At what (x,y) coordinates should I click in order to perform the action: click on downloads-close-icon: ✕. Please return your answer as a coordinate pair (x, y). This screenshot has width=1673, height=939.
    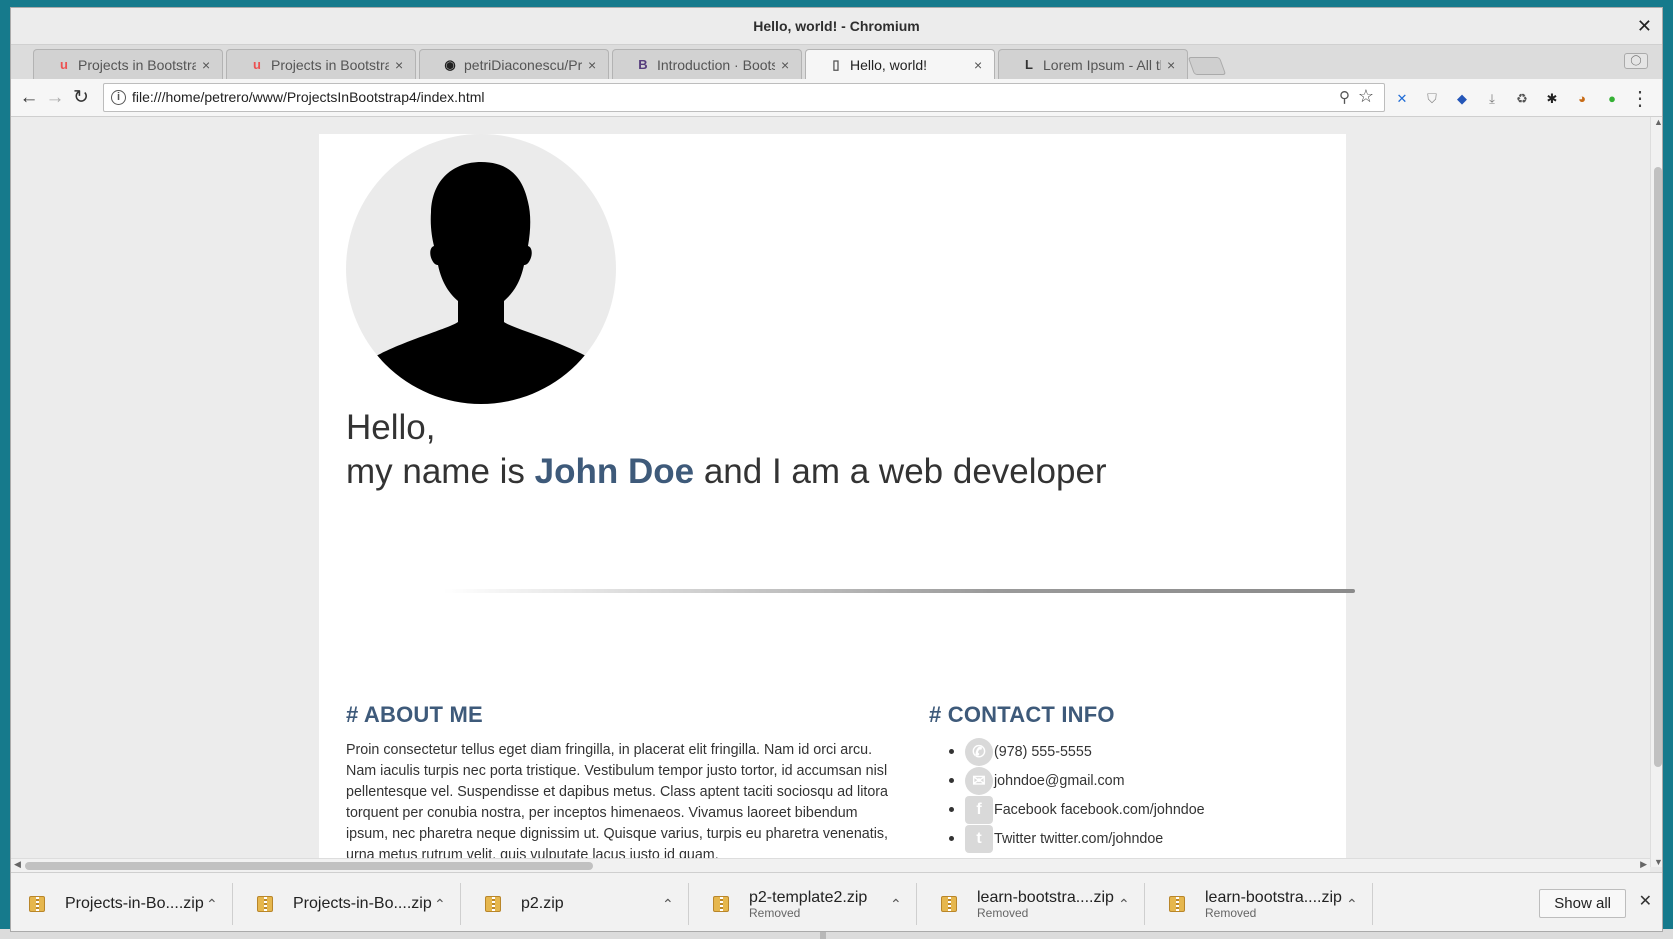
    Looking at the image, I should click on (1645, 901).